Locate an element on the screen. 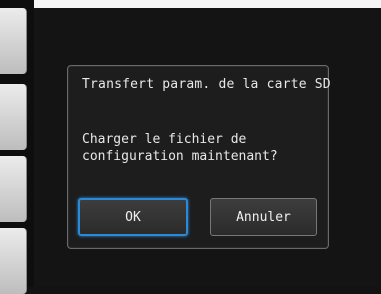 This screenshot has width=381, height=294. dialog-title: Transfert param. de la carte SD is located at coordinates (206, 84).